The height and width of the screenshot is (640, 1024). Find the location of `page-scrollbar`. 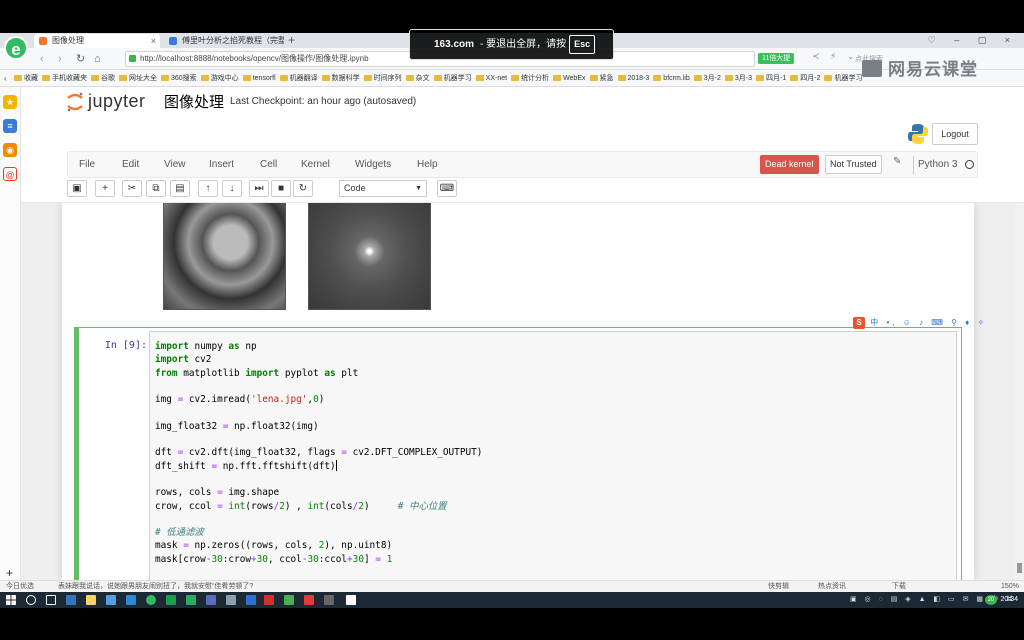

page-scrollbar is located at coordinates (1019, 391).